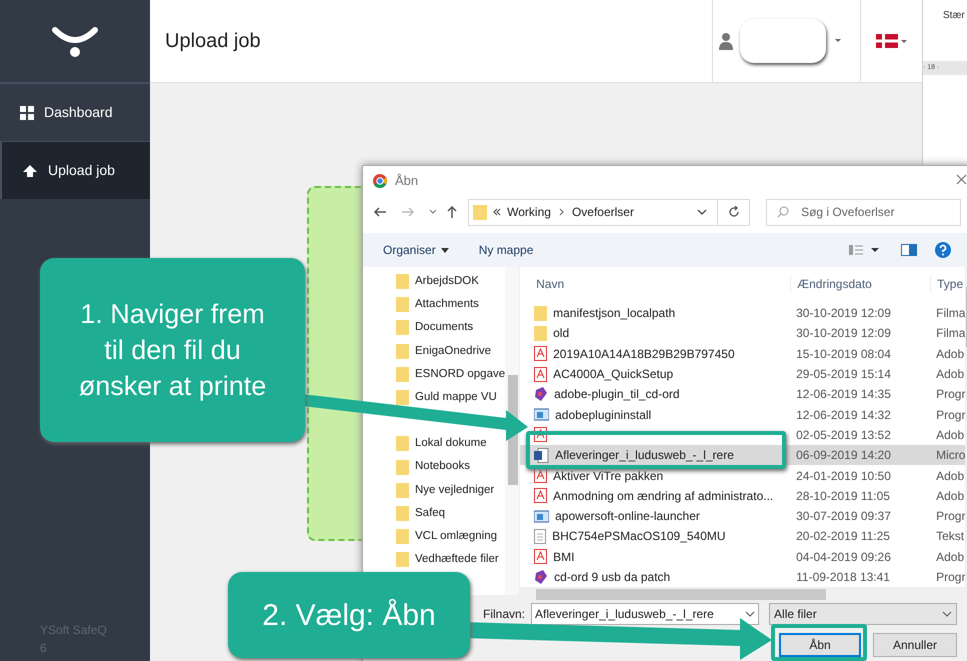  I want to click on file-row: BMI 04-04-2019 09:26 Adob, so click(743, 556).